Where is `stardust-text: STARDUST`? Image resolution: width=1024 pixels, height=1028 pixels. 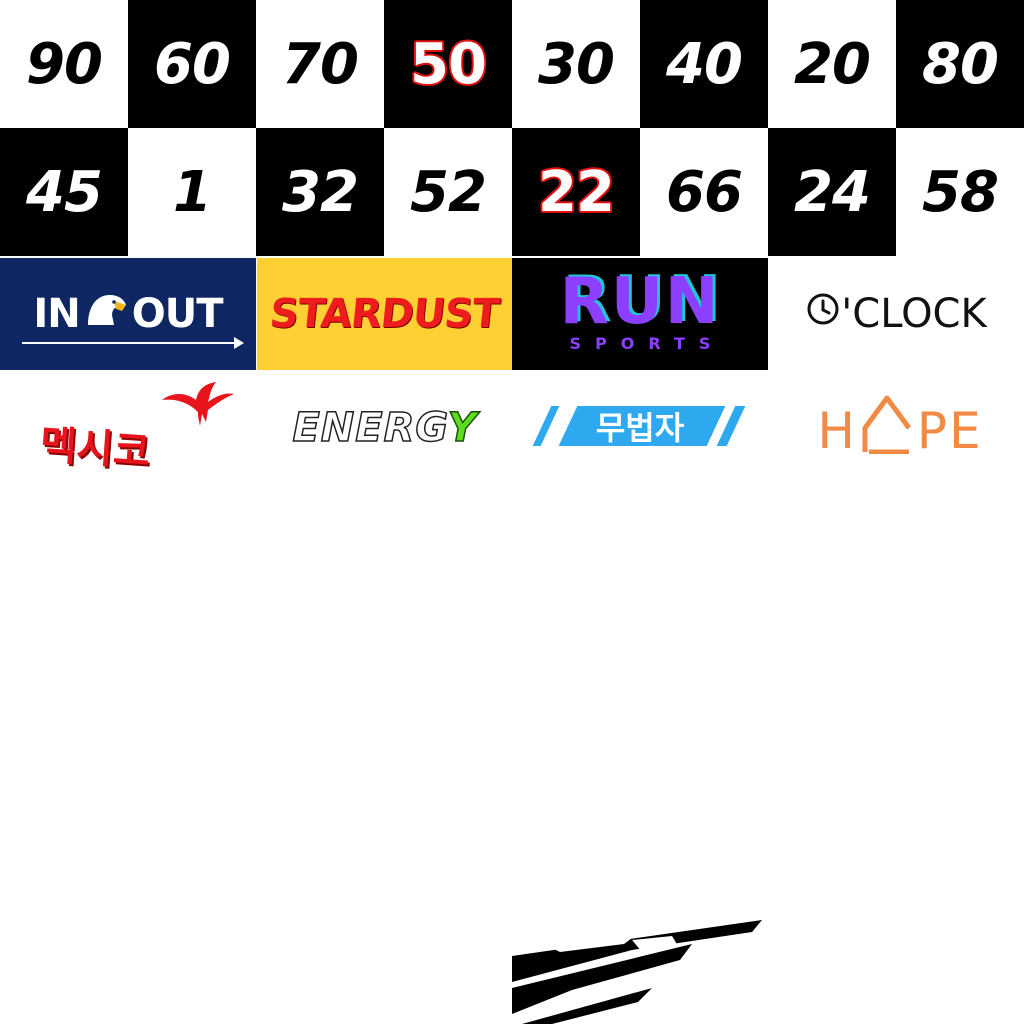 stardust-text: STARDUST is located at coordinates (384, 314).